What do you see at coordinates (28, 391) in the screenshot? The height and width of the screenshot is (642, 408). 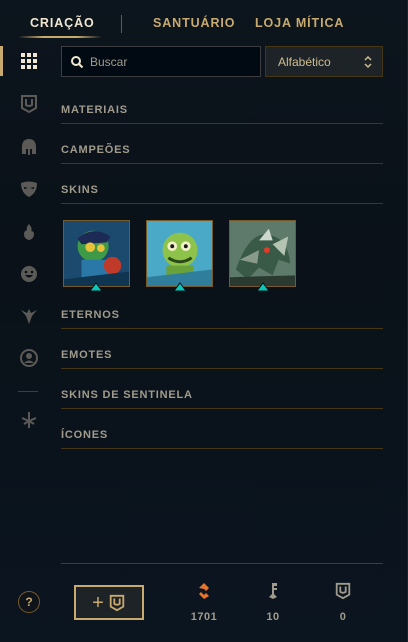 I see `sidebar-divider` at bounding box center [28, 391].